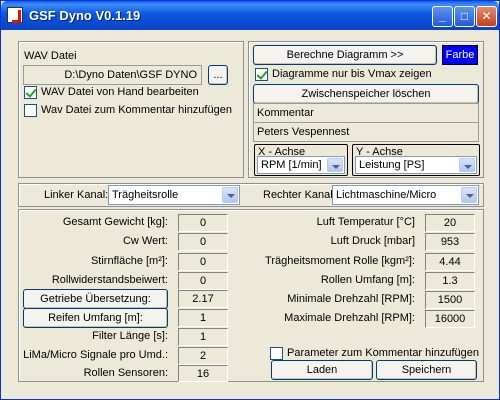 The width and height of the screenshot is (500, 400). Describe the element at coordinates (203, 337) in the screenshot. I see `filter-length-field: 1` at that location.